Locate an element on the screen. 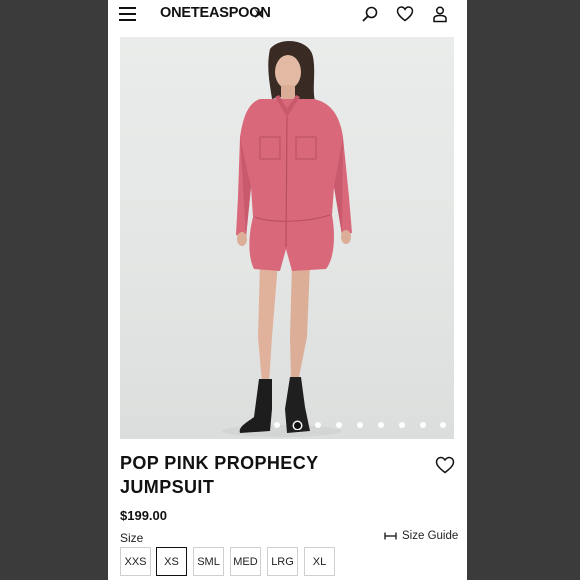 The height and width of the screenshot is (580, 580). size-label: Size is located at coordinates (132, 538).